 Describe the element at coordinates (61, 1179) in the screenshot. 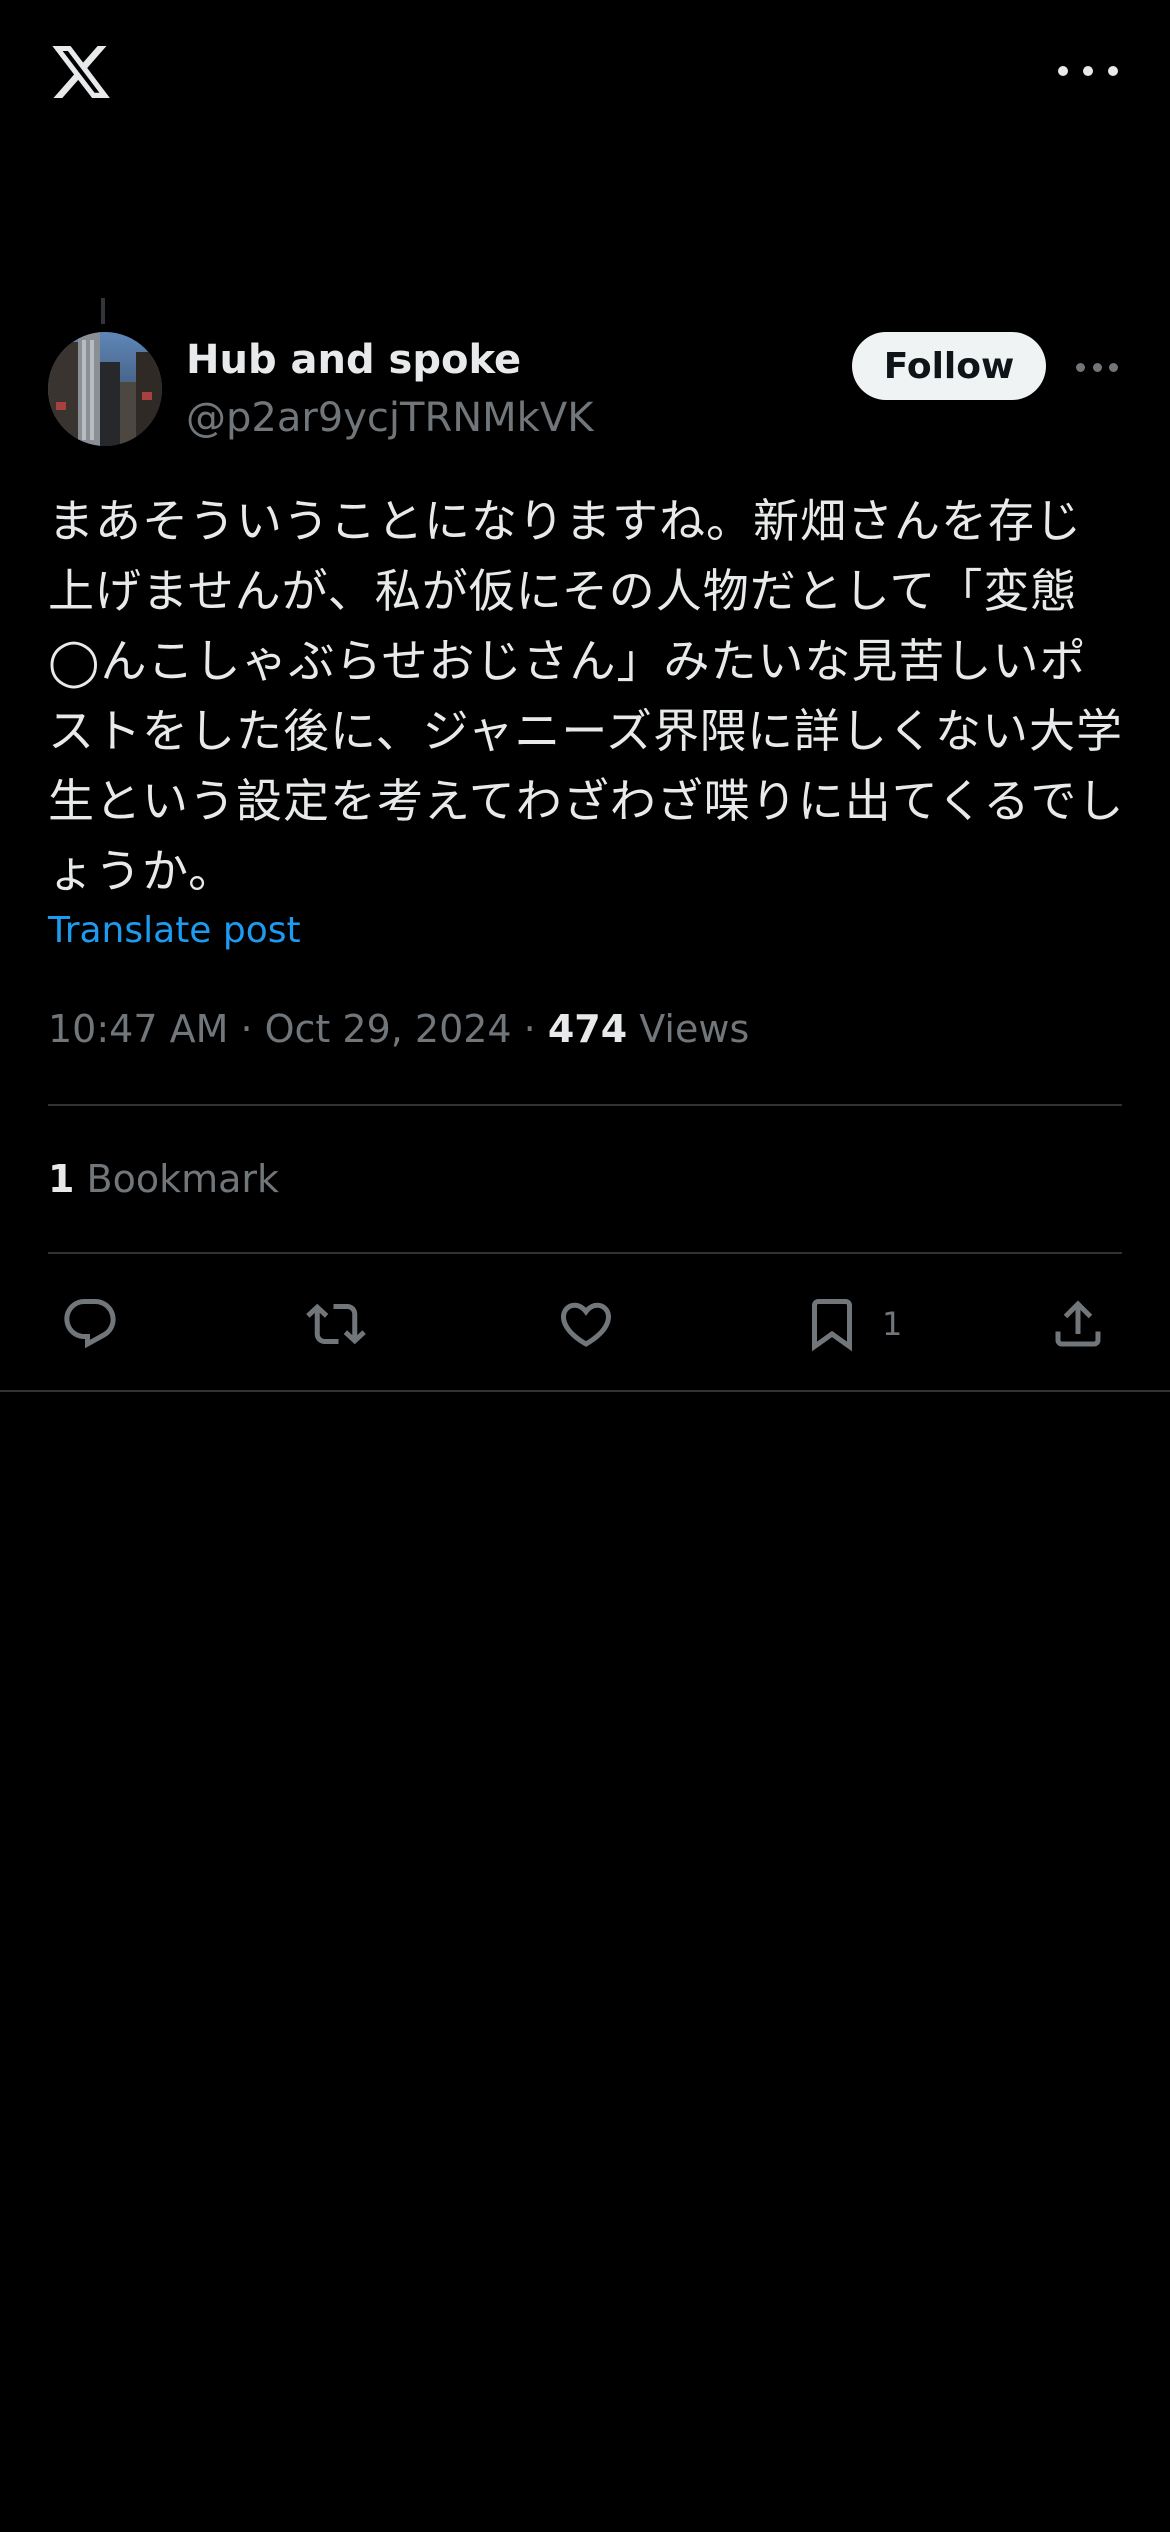

I see `bookmarks-count: 1` at that location.